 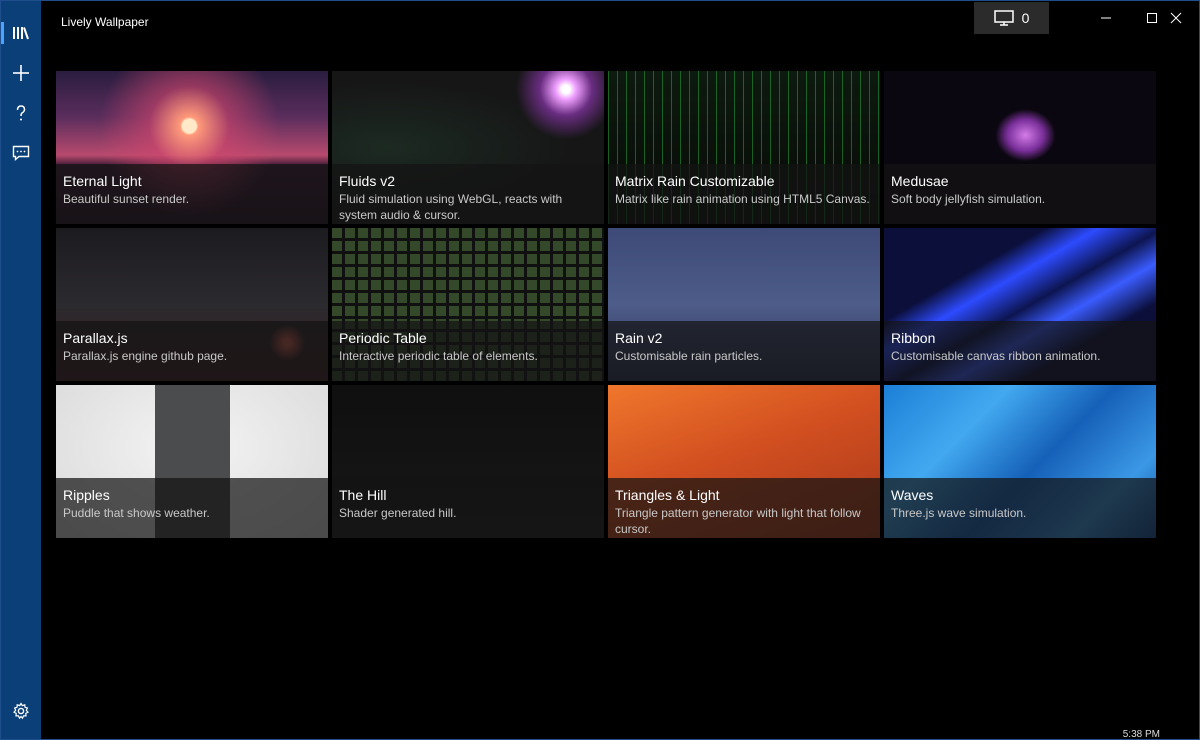 What do you see at coordinates (468, 461) in the screenshot?
I see `wallpaper-tile: The Hill Shader generated hill.` at bounding box center [468, 461].